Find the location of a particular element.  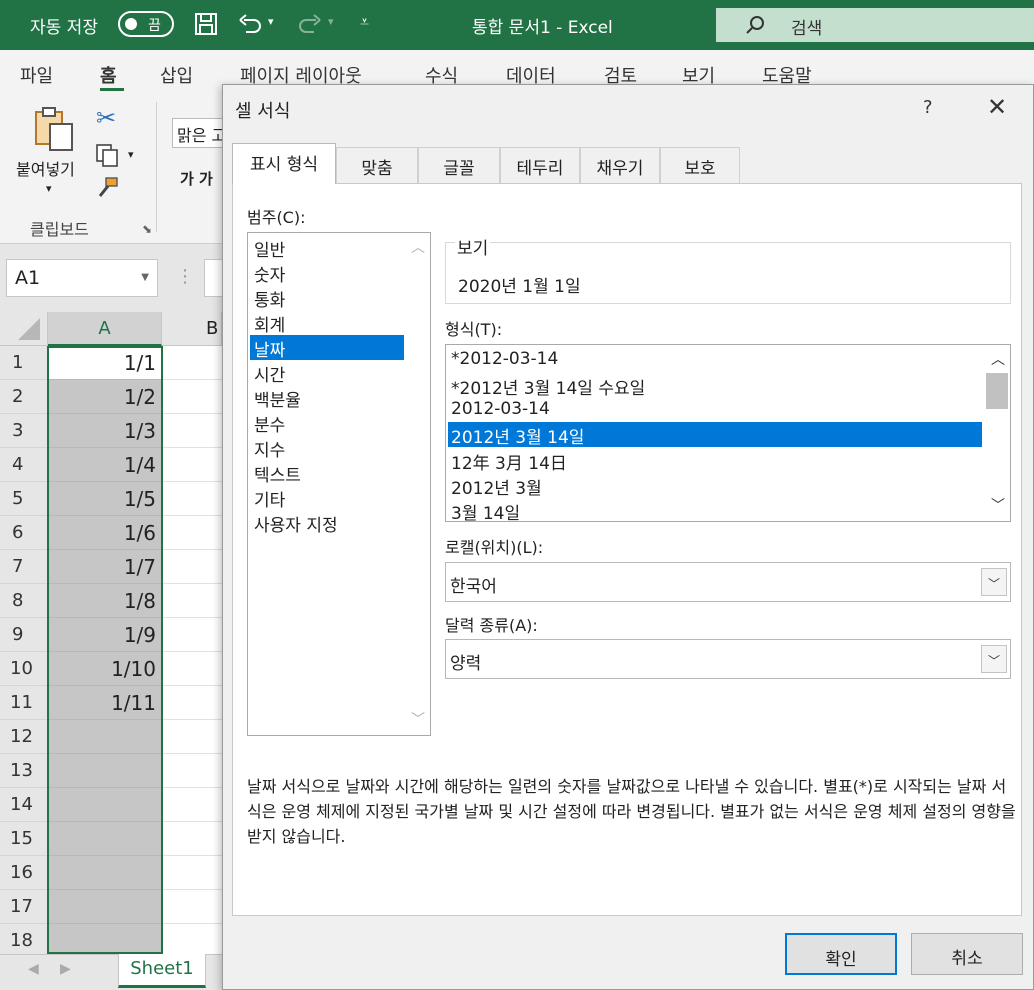

type-scrollbar: ︿ ﹀ is located at coordinates (998, 433).